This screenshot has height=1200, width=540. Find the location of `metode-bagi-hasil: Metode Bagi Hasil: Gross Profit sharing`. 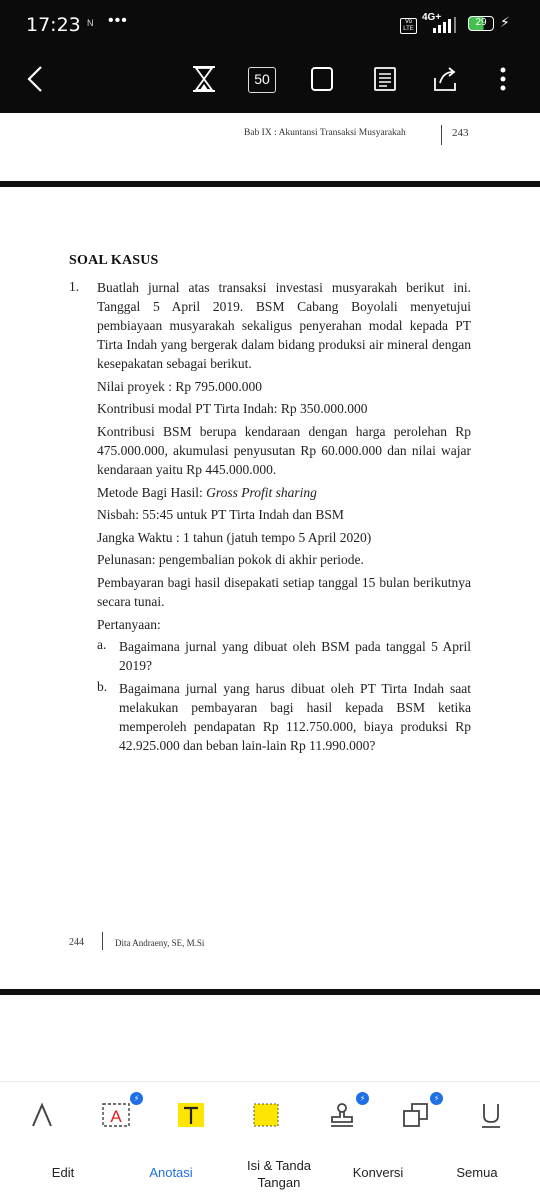

metode-bagi-hasil: Metode Bagi Hasil: Gross Profit sharing is located at coordinates (284, 492).